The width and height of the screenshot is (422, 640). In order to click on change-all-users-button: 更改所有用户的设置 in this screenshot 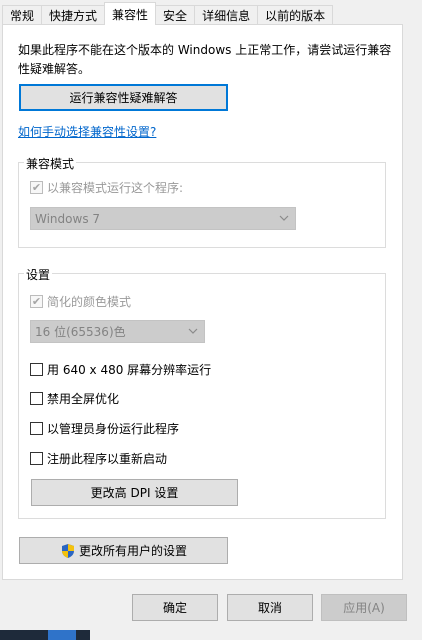, I will do `click(123, 550)`.